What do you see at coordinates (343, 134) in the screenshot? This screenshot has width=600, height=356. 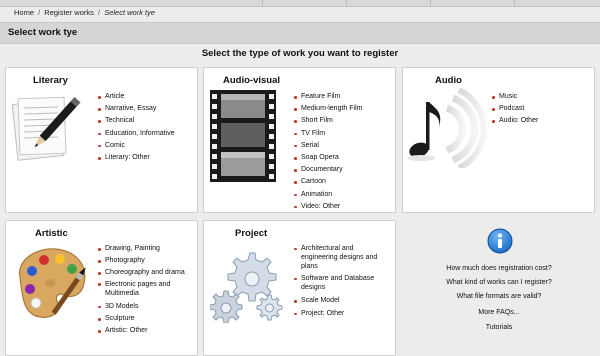 I see `list-item: TV Film` at bounding box center [343, 134].